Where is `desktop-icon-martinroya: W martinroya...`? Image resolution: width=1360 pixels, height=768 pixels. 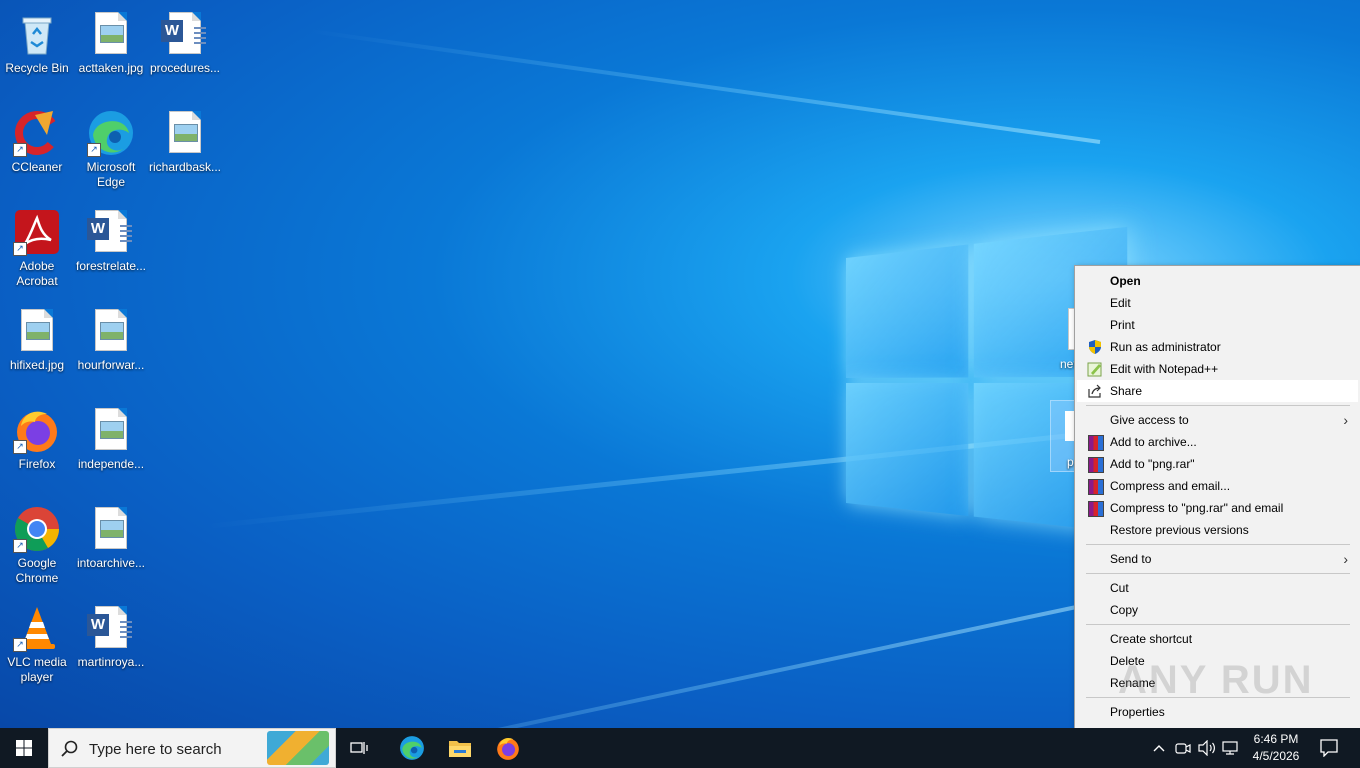 desktop-icon-martinroya: W martinroya... is located at coordinates (111, 634).